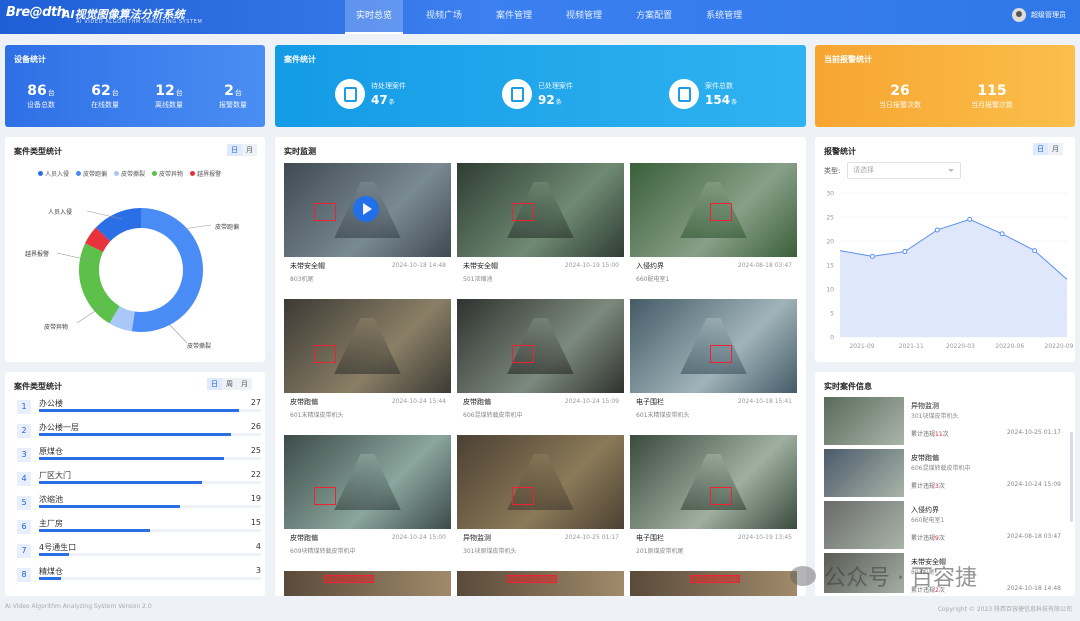 This screenshot has width=1080, height=621. I want to click on device-stats-card: 设备统计 86台 设备总数 62台 在线数量 12台 离线数量 2台 报警数量, so click(135, 86).